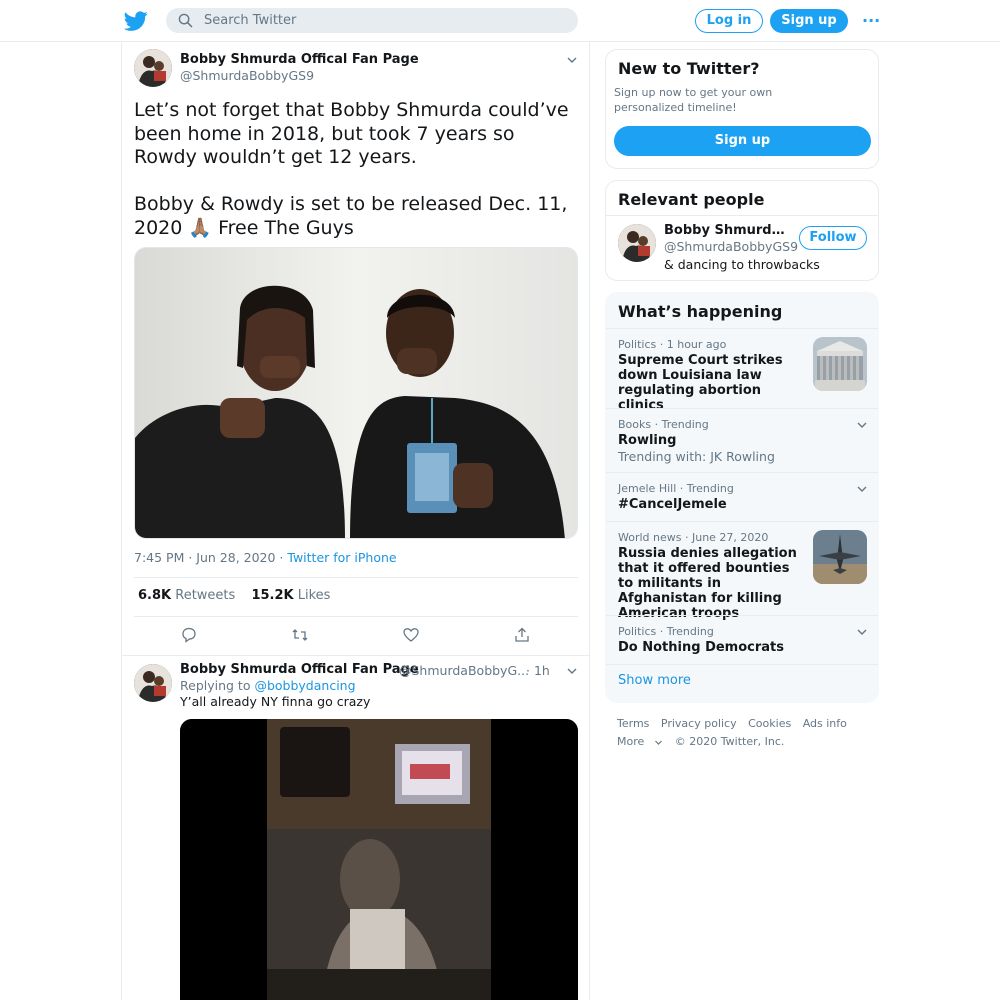  I want to click on footer-bottom: More © 2020 Twitter, Inc., so click(704, 741).